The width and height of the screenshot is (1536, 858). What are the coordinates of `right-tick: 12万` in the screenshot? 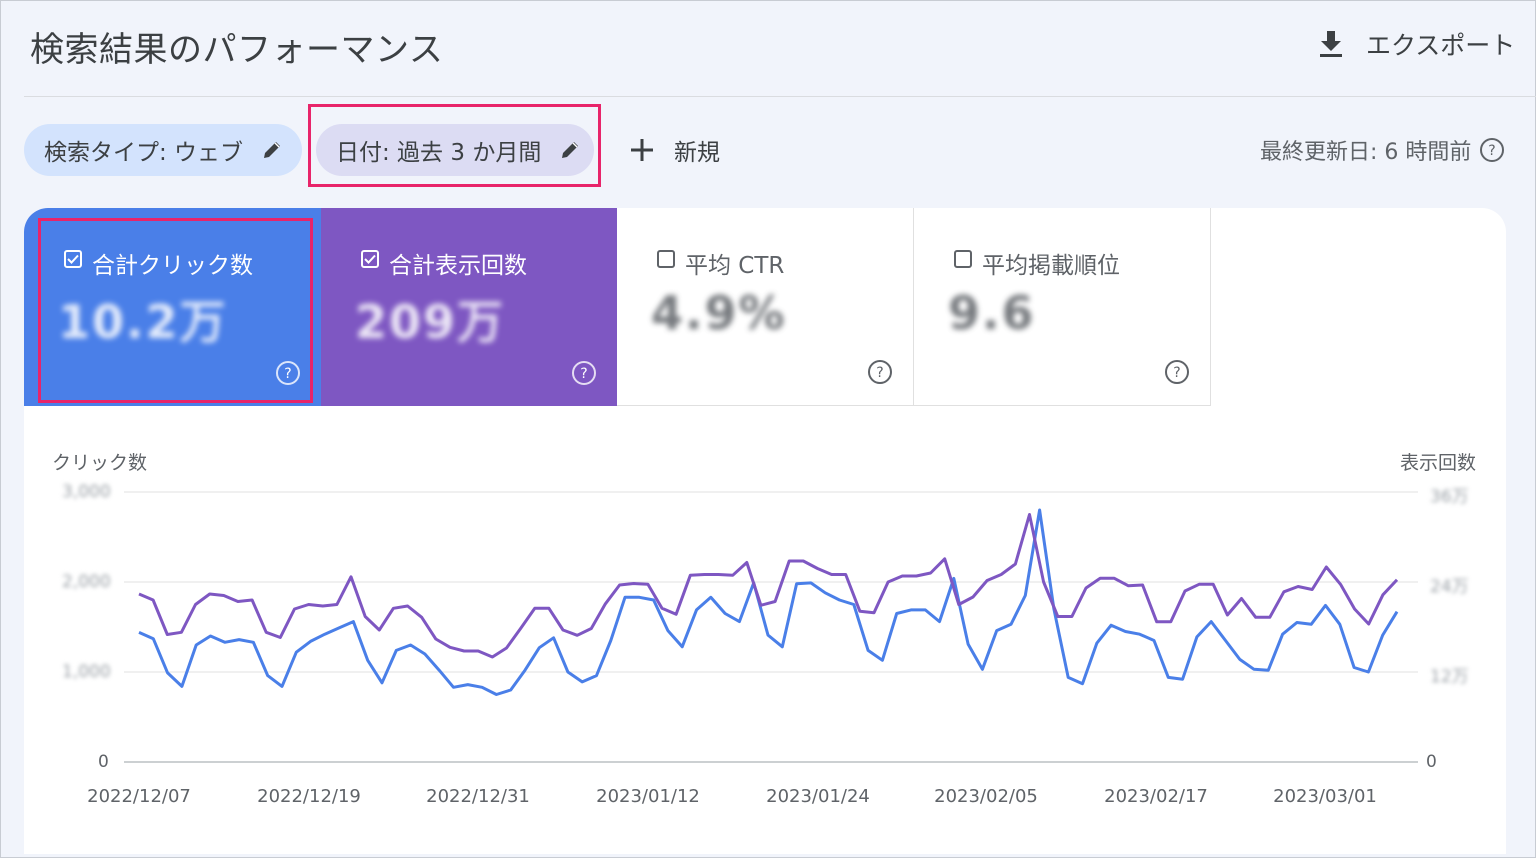 It's located at (1449, 677).